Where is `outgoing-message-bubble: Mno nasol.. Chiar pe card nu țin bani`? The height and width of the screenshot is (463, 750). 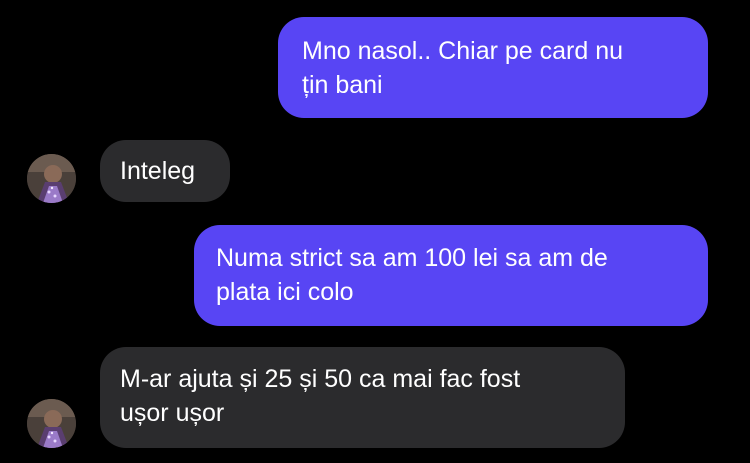
outgoing-message-bubble: Mno nasol.. Chiar pe card nu țin bani is located at coordinates (493, 67).